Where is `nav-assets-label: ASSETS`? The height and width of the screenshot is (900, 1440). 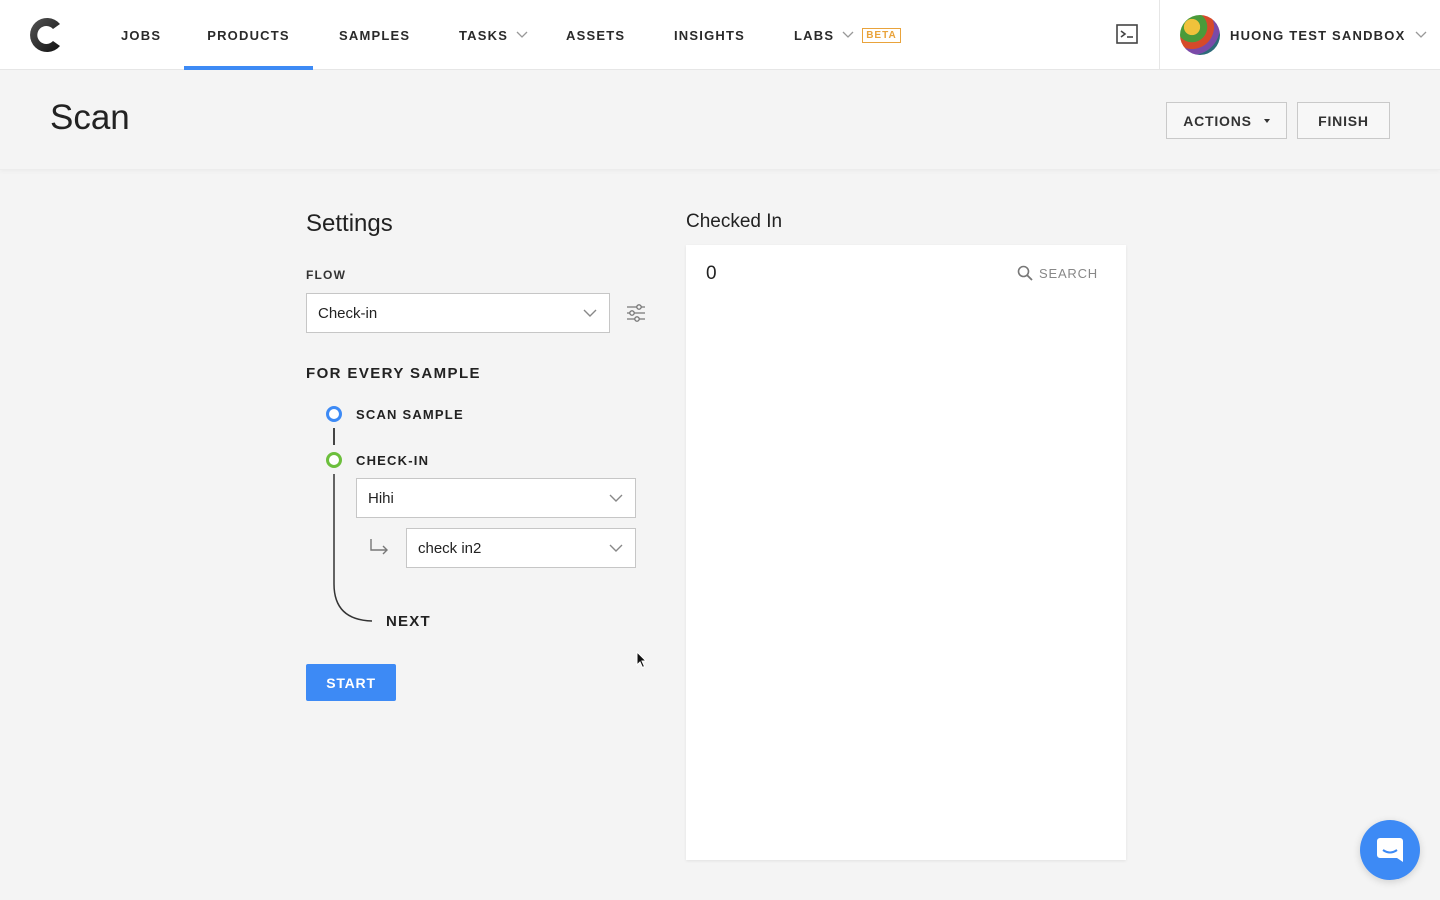
nav-assets-label: ASSETS is located at coordinates (596, 35).